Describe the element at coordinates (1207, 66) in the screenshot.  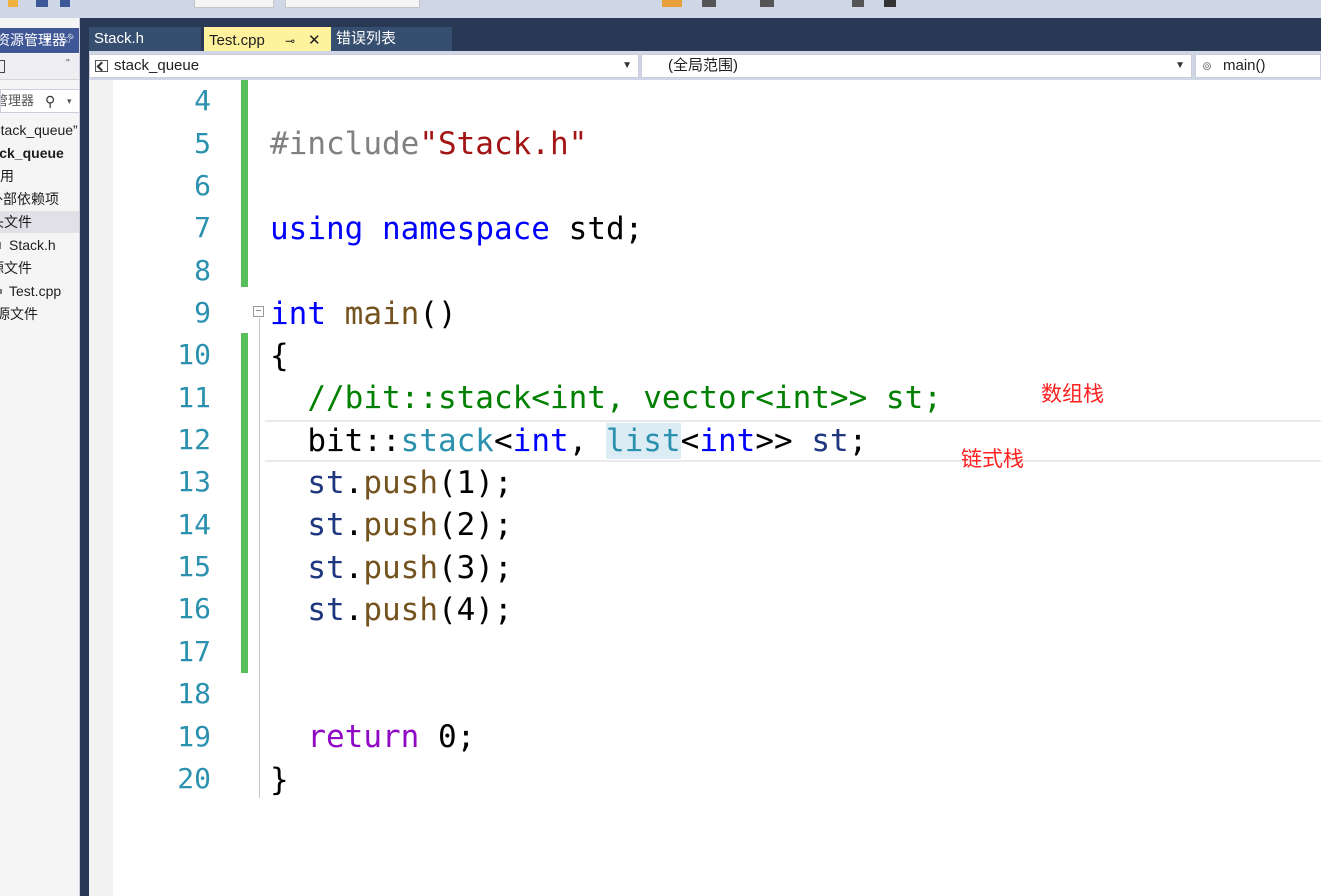
I see `function-icon: ⊚` at that location.